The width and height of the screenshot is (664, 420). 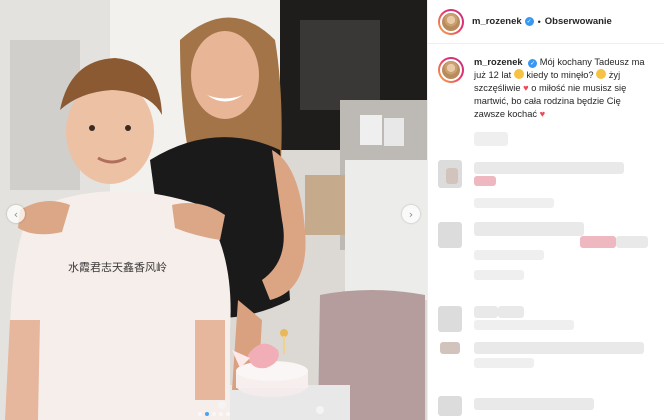 I want to click on carousel-indicator, so click(x=213, y=414).